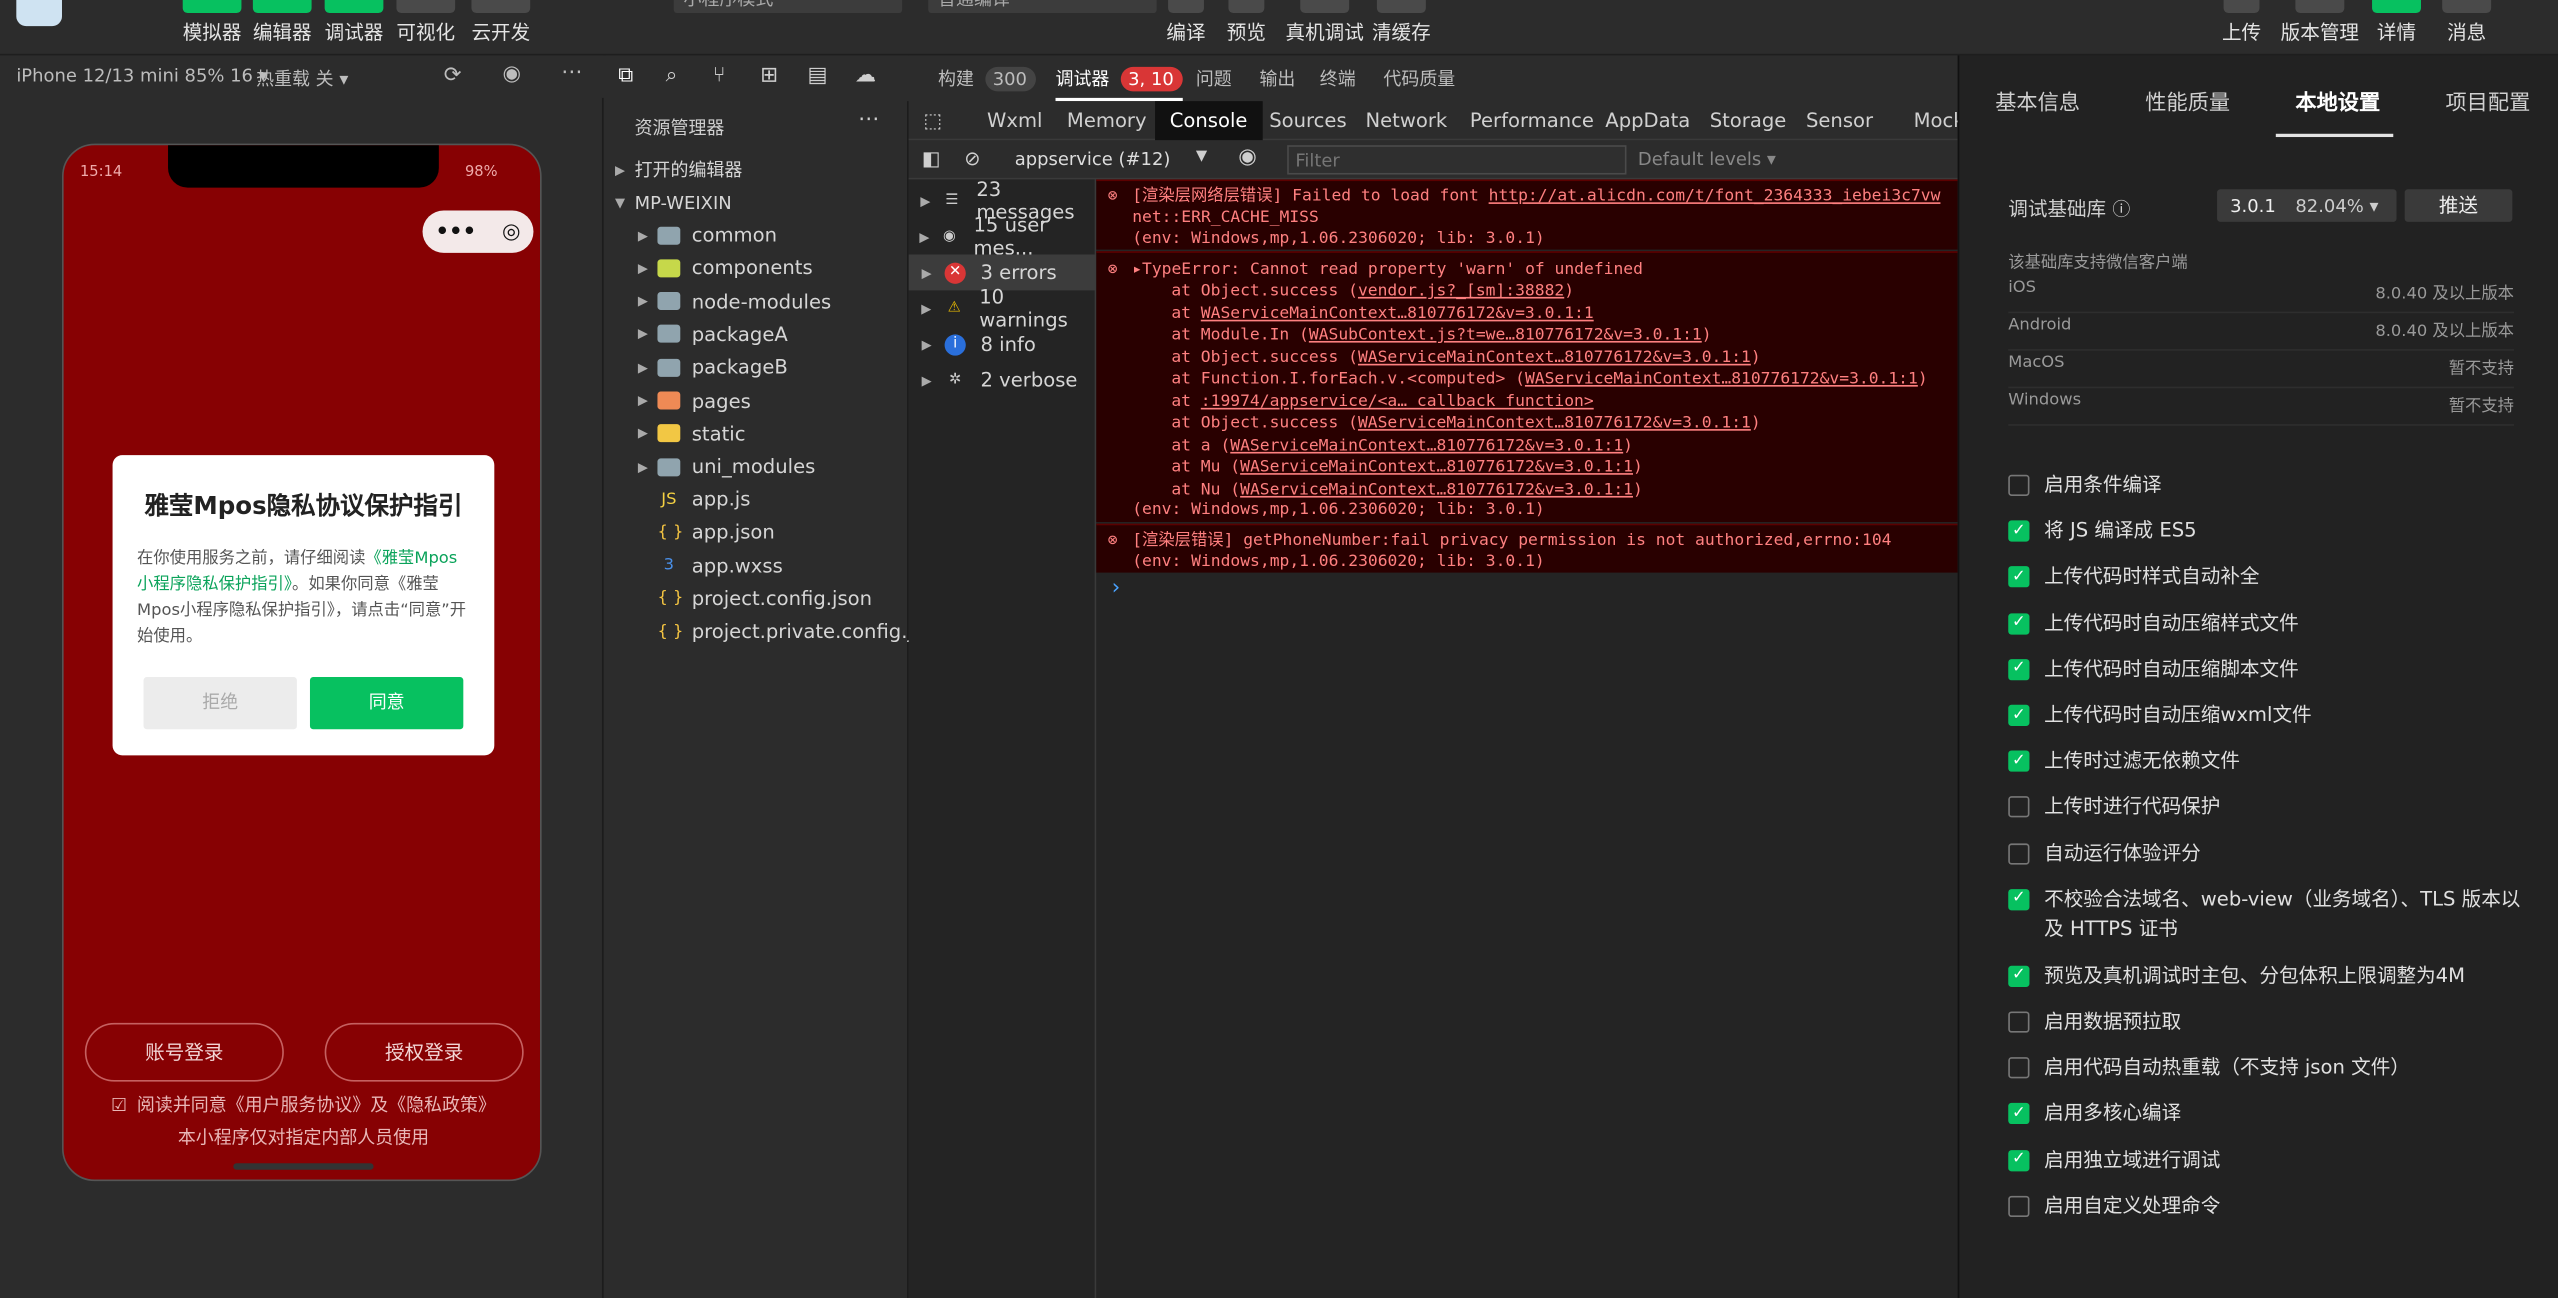 This screenshot has width=2558, height=1298. What do you see at coordinates (692, 433) in the screenshot?
I see `folder-row: ▶ static` at bounding box center [692, 433].